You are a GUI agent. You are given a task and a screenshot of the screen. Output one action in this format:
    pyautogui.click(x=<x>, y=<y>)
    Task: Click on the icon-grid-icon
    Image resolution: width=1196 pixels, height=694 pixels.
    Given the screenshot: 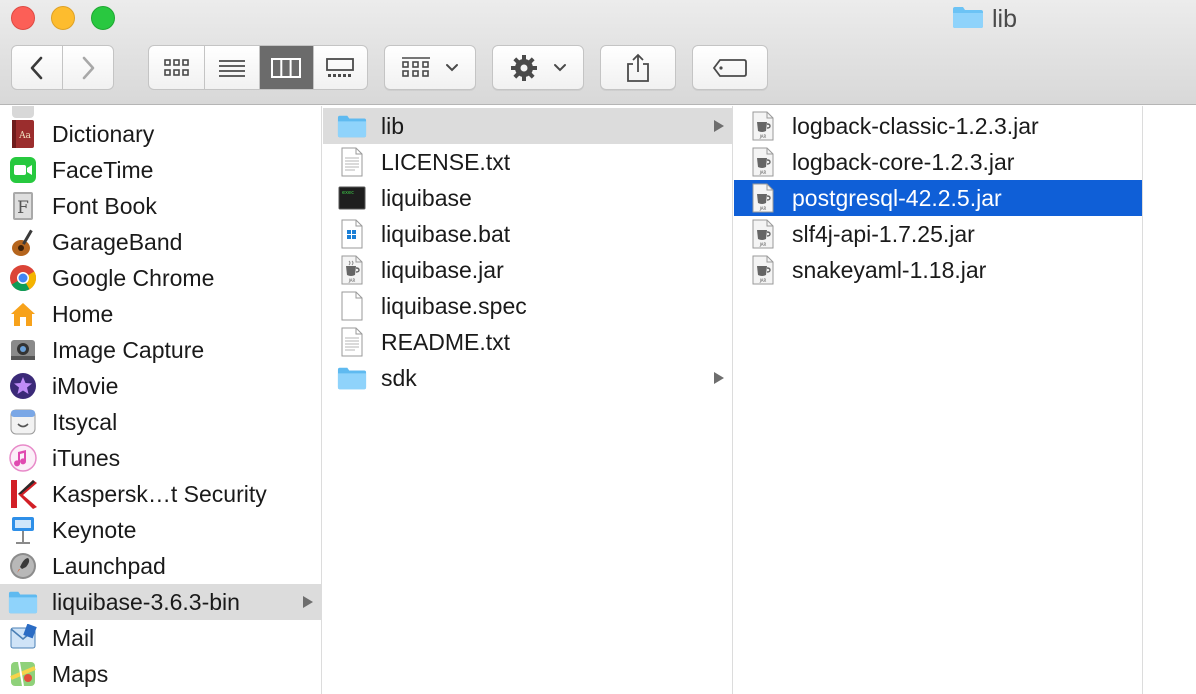 What is the action you would take?
    pyautogui.click(x=176, y=67)
    